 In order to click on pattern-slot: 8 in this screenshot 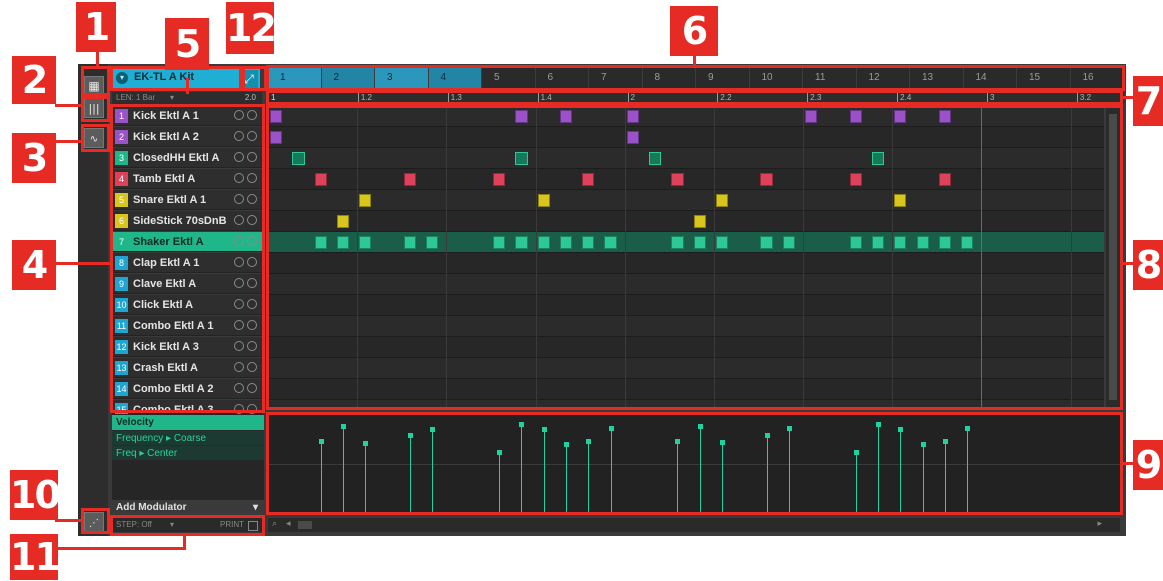, I will do `click(669, 78)`.